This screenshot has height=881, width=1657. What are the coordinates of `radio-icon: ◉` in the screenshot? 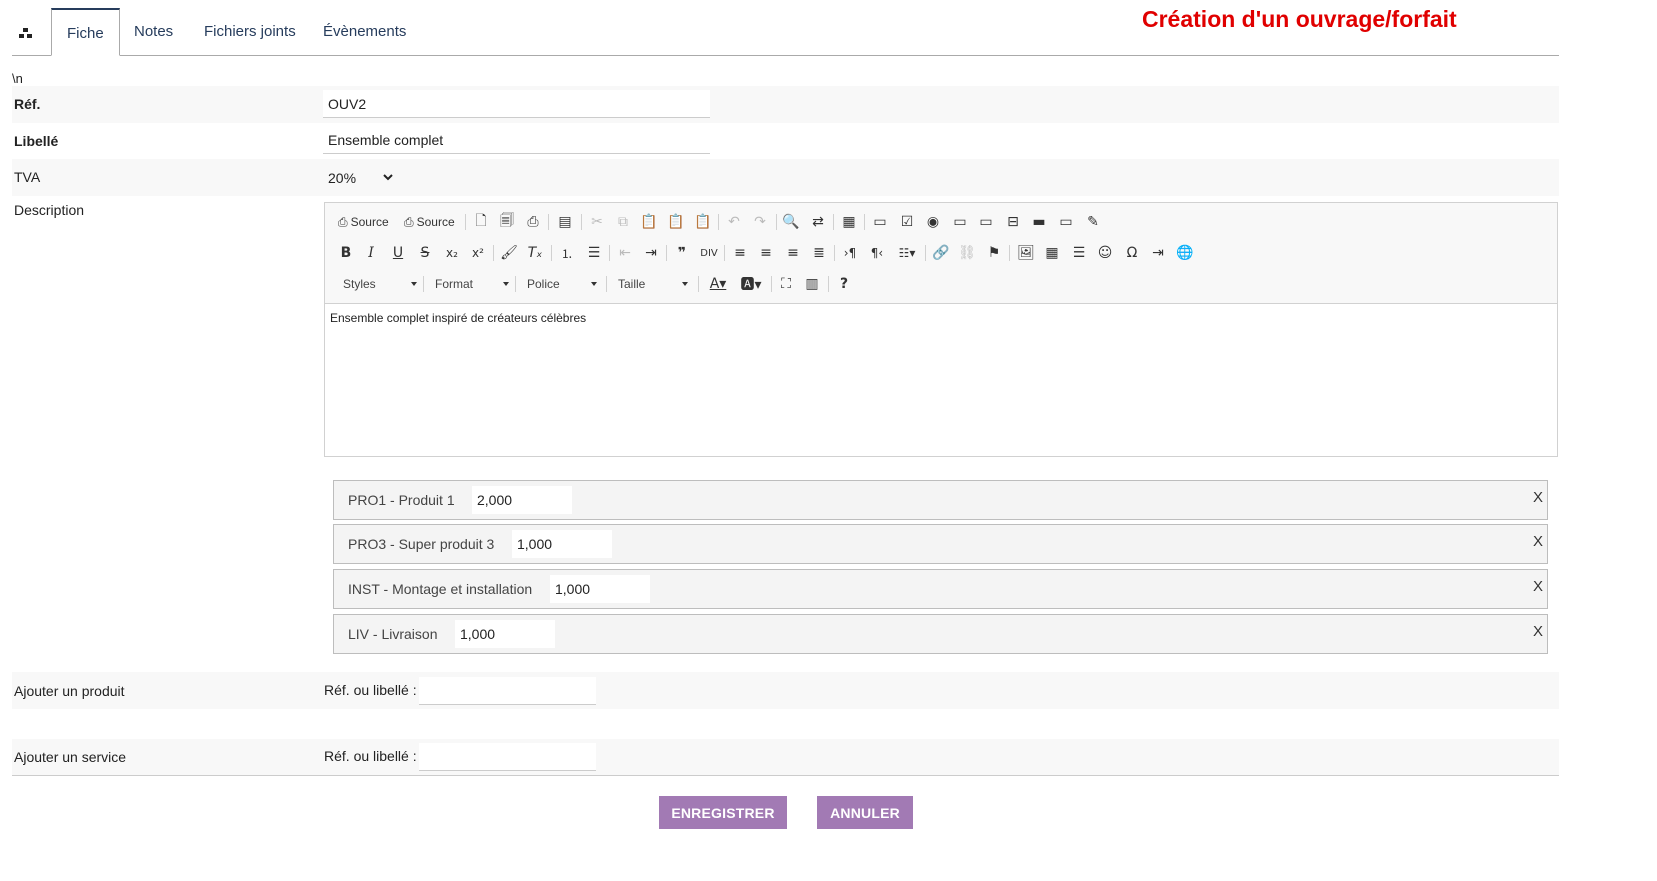 It's located at (933, 222).